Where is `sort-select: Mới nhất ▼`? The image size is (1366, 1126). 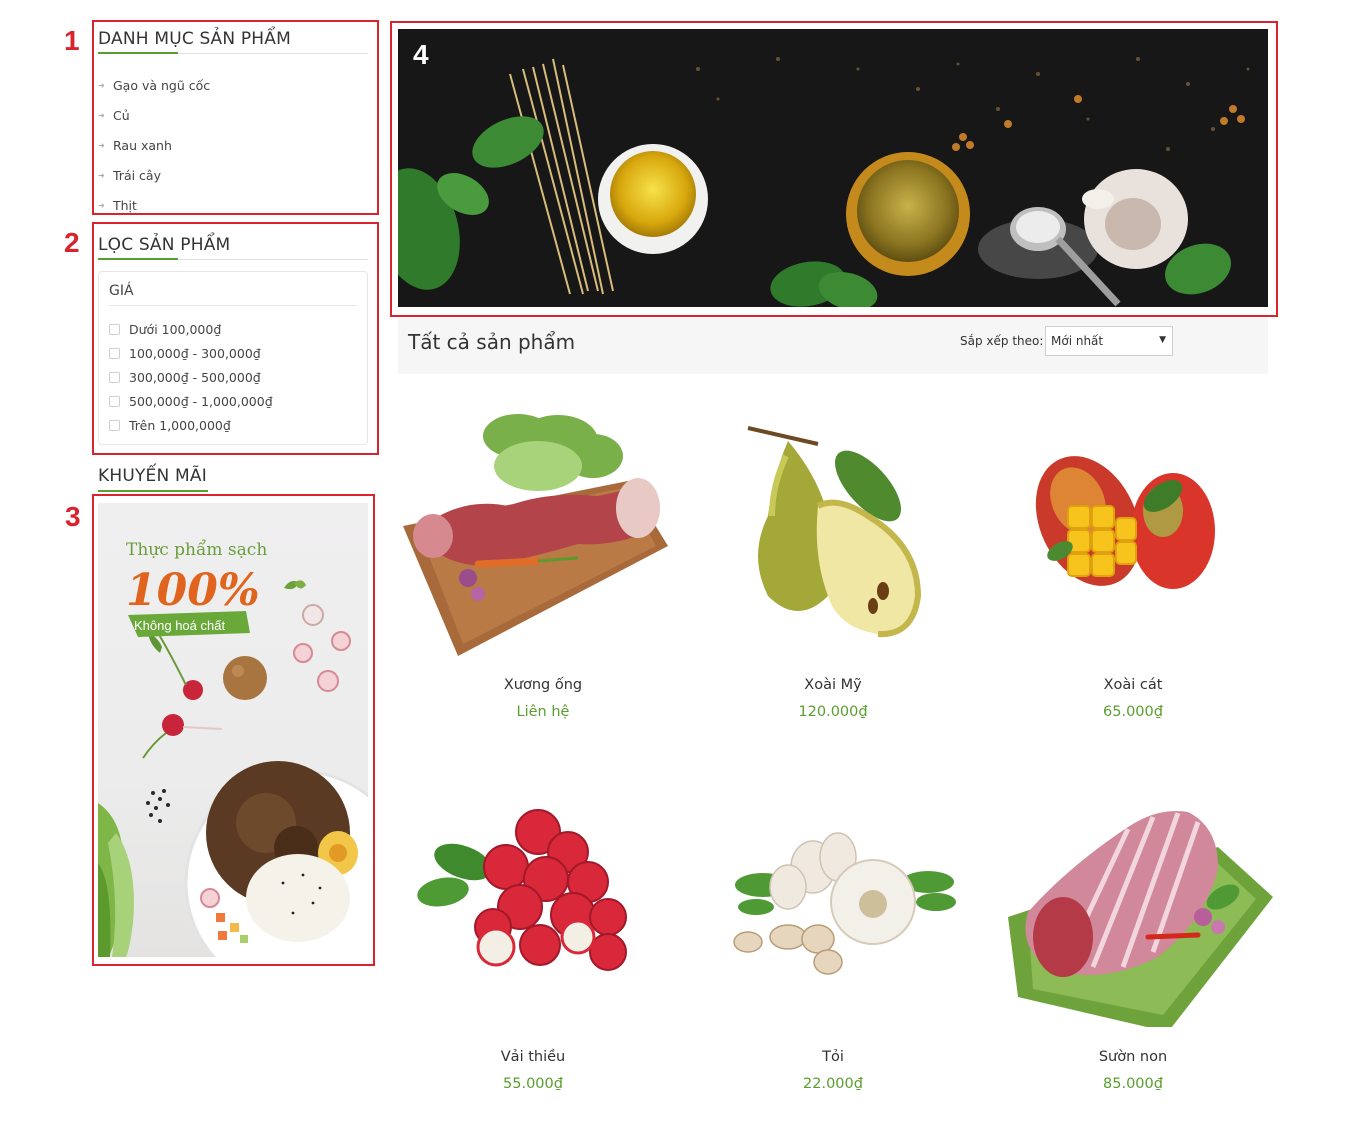 sort-select: Mới nhất ▼ is located at coordinates (1109, 341).